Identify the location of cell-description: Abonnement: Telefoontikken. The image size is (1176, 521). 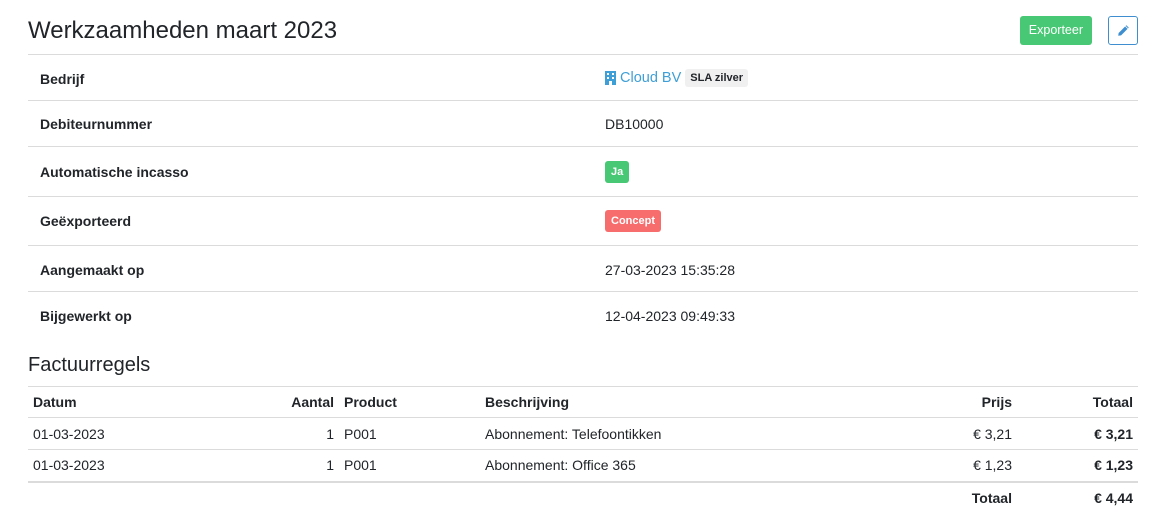
(680, 433).